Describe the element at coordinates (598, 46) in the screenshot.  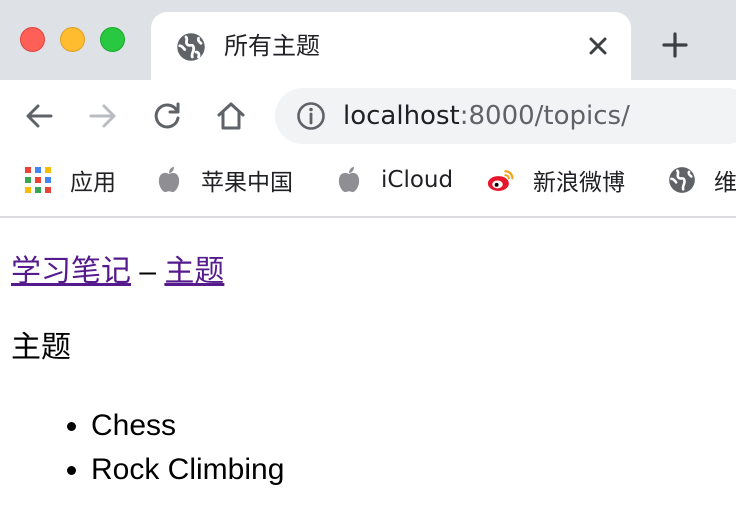
I see `close-tab-icon` at that location.